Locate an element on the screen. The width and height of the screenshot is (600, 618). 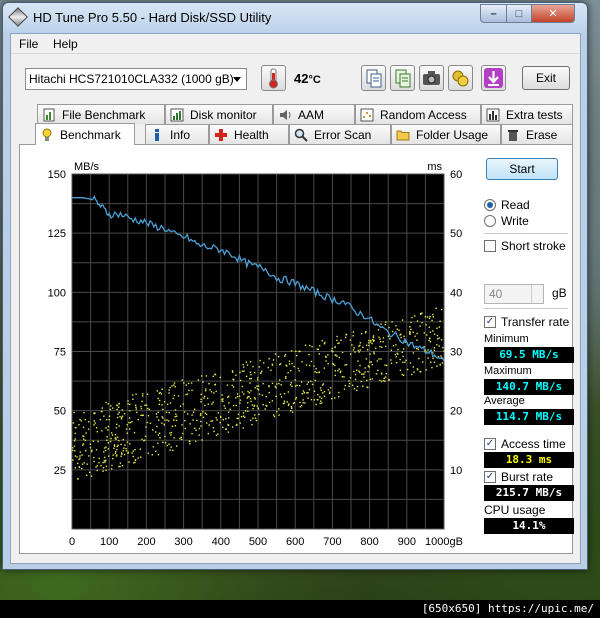
close-button: ✕ is located at coordinates (553, 13).